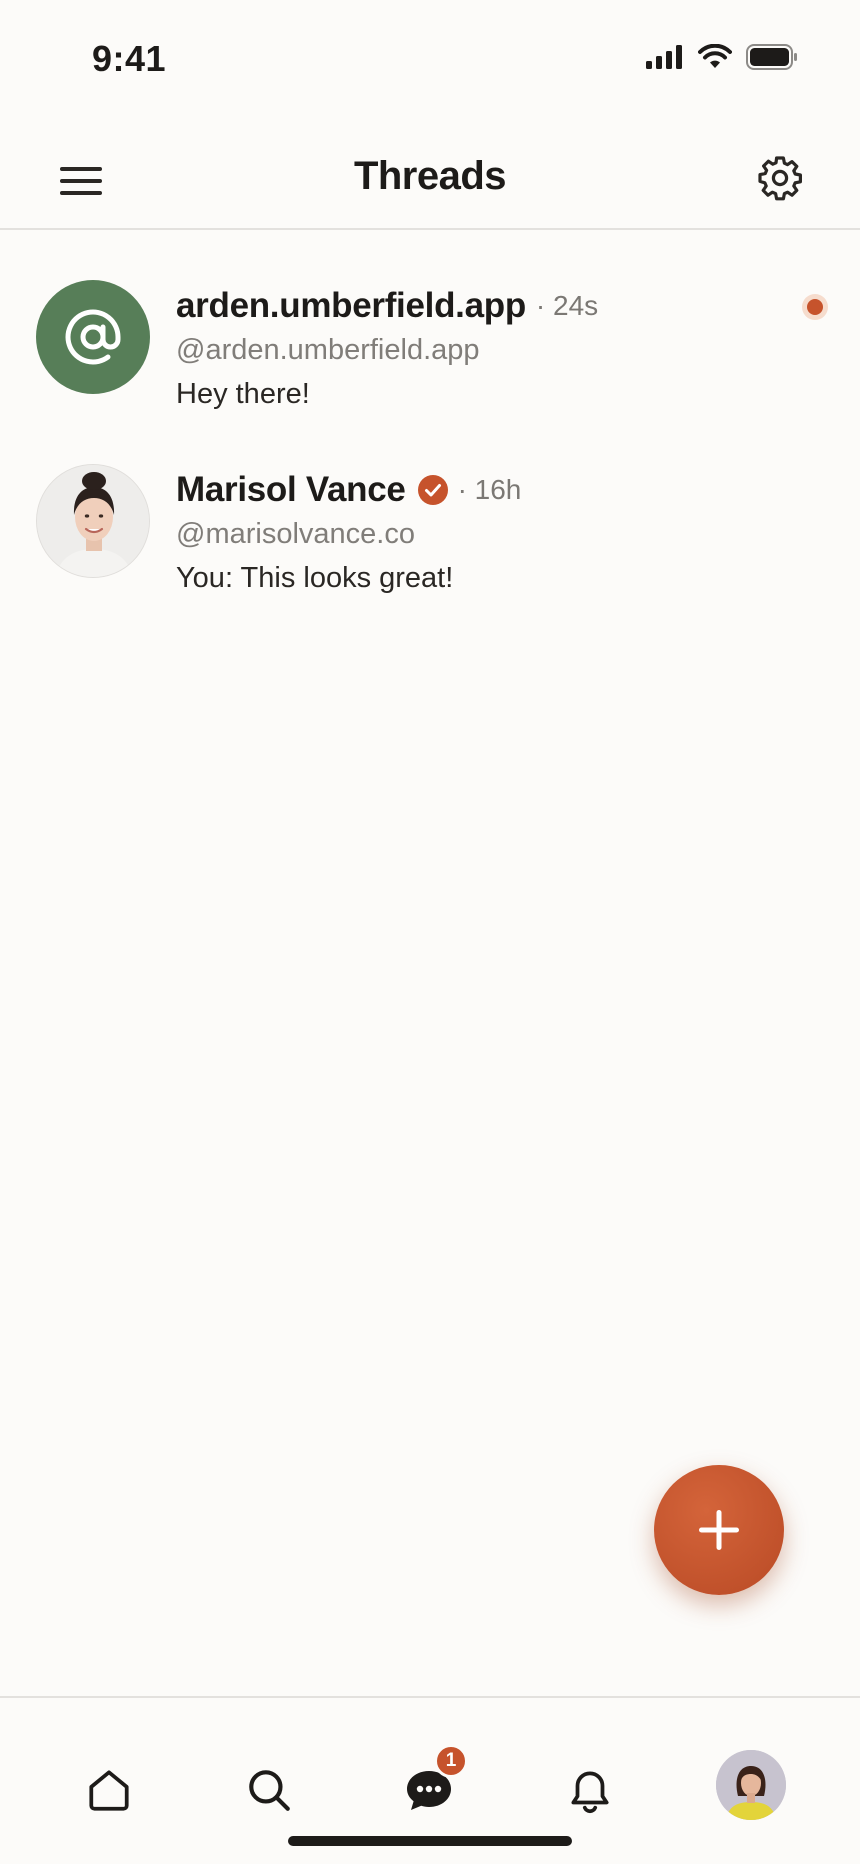 This screenshot has height=1864, width=860. I want to click on messages-badge: 1, so click(451, 1761).